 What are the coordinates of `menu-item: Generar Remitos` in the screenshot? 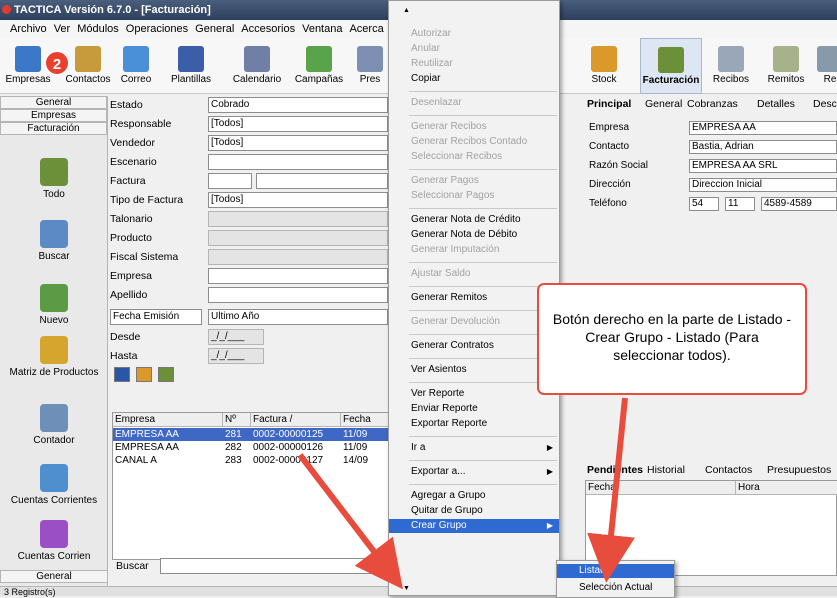 It's located at (474, 298).